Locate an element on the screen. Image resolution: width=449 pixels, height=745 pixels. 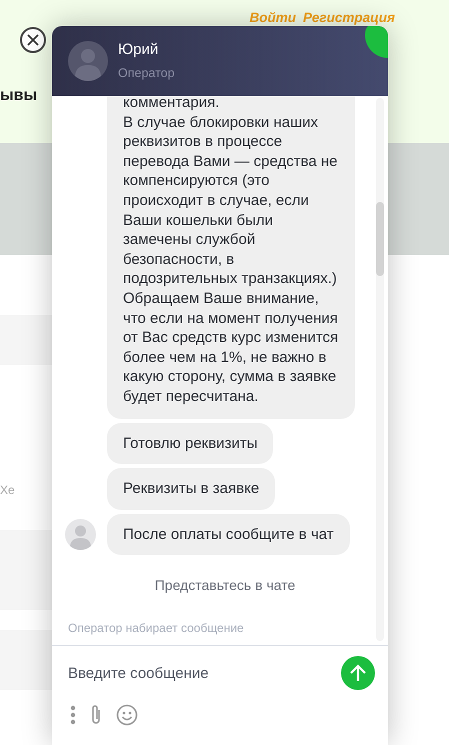
message-input: Введите сообщение is located at coordinates (204, 673).